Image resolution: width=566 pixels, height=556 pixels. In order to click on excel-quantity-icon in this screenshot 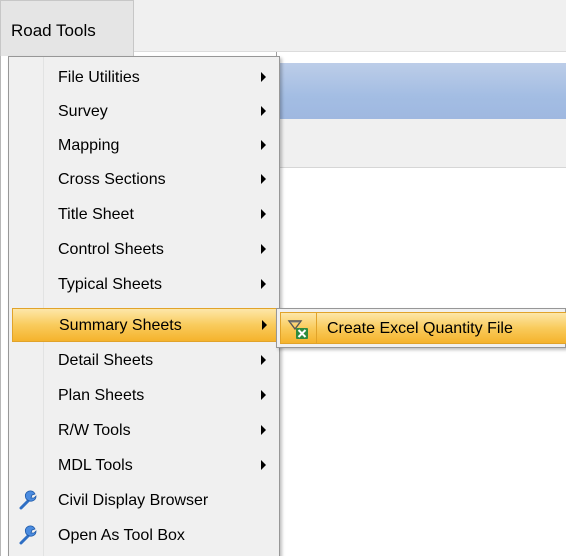, I will do `click(297, 329)`.